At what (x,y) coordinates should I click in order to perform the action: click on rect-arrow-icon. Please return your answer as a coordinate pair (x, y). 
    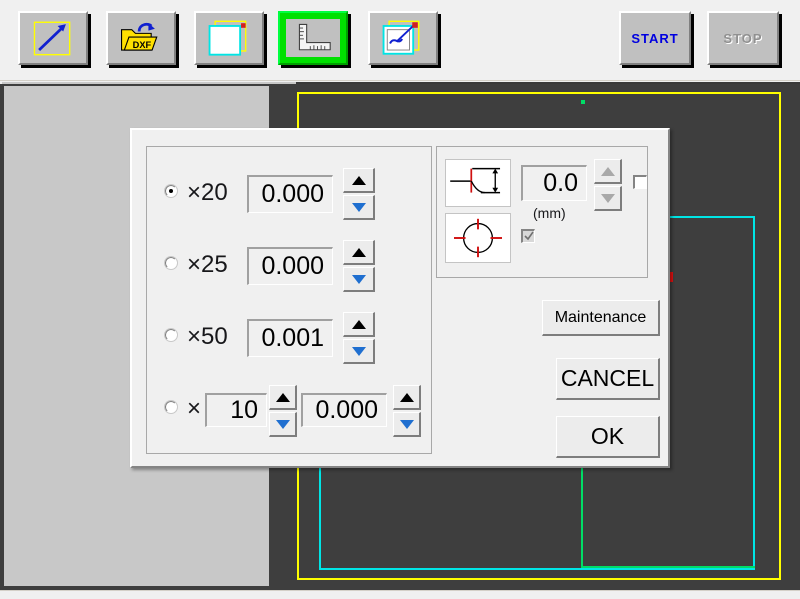
    Looking at the image, I should click on (52, 38).